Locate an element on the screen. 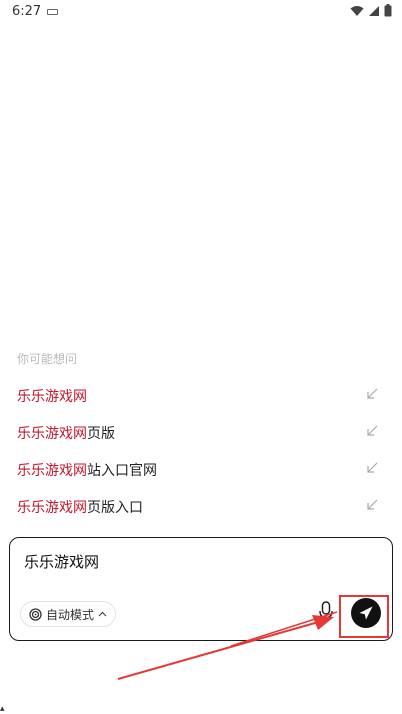  wifi-icon is located at coordinates (357, 10).